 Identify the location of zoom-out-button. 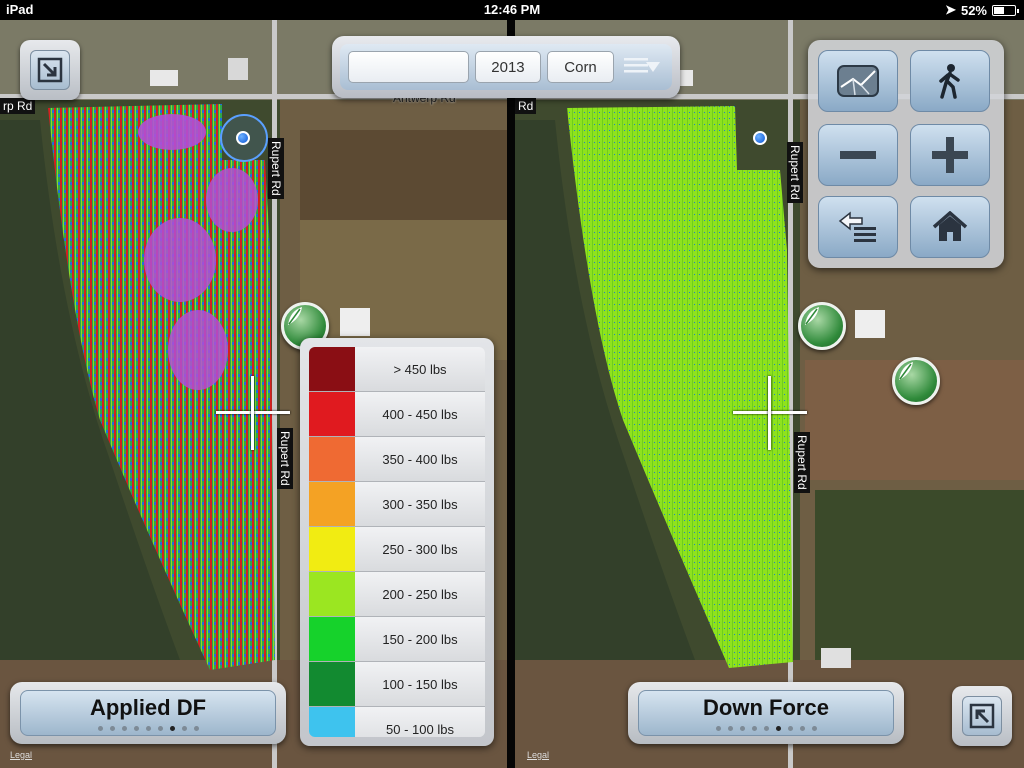
(858, 155).